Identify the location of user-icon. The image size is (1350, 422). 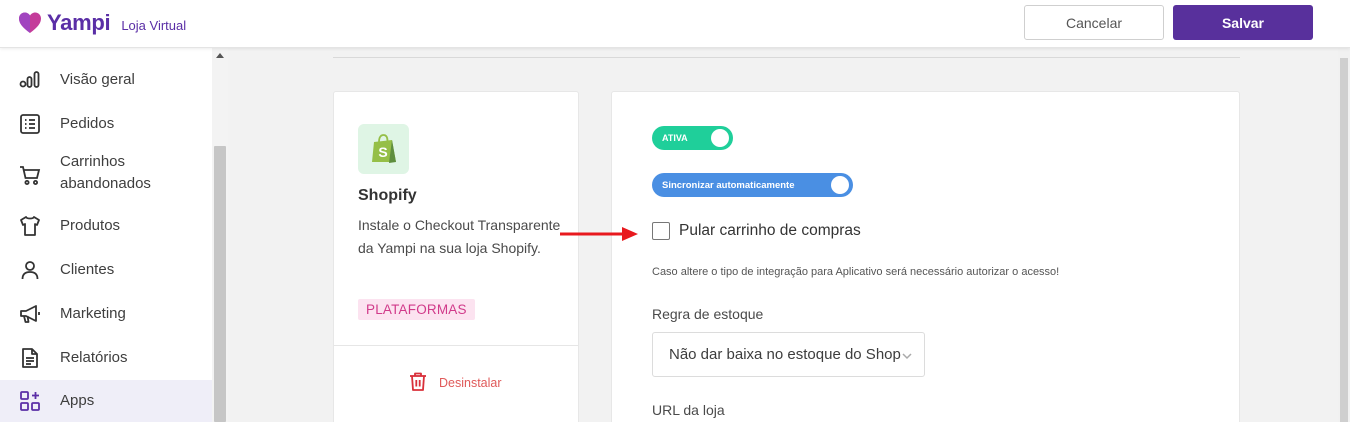
(30, 270).